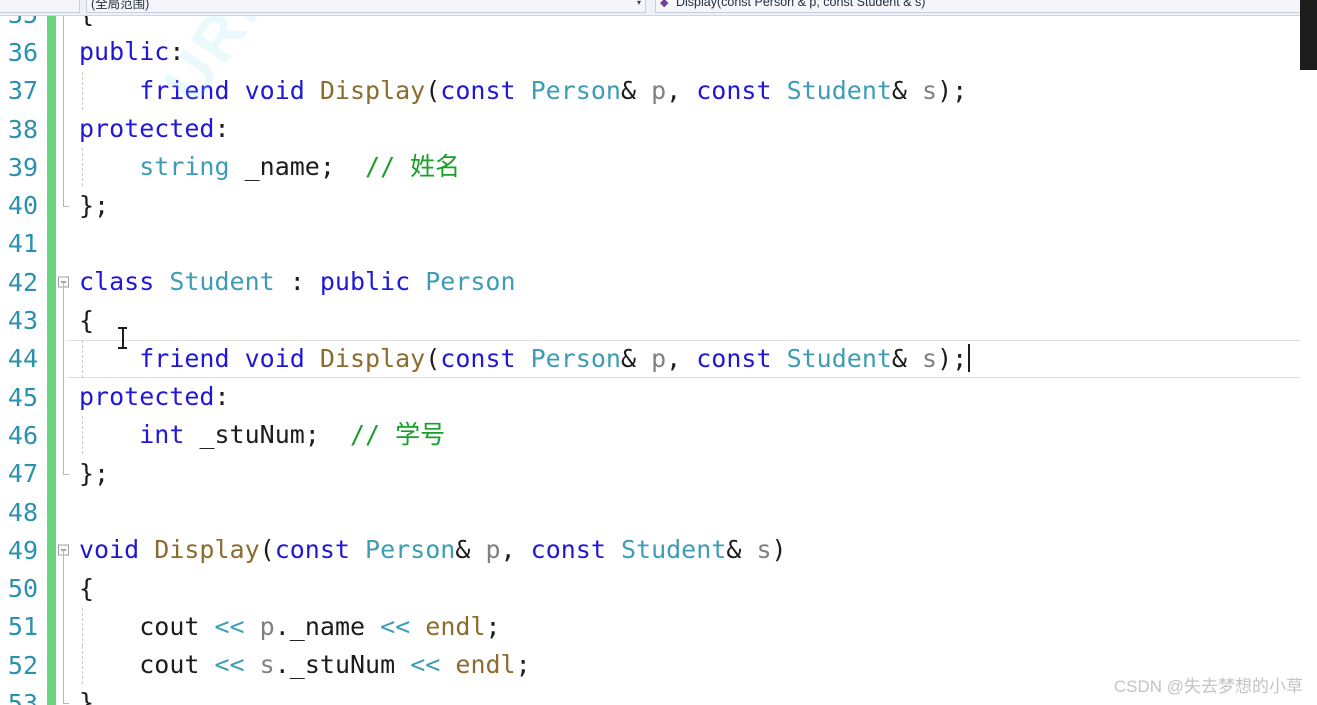  Describe the element at coordinates (695, 167) in the screenshot. I see `code-text: string _name; // 姓名` at that location.